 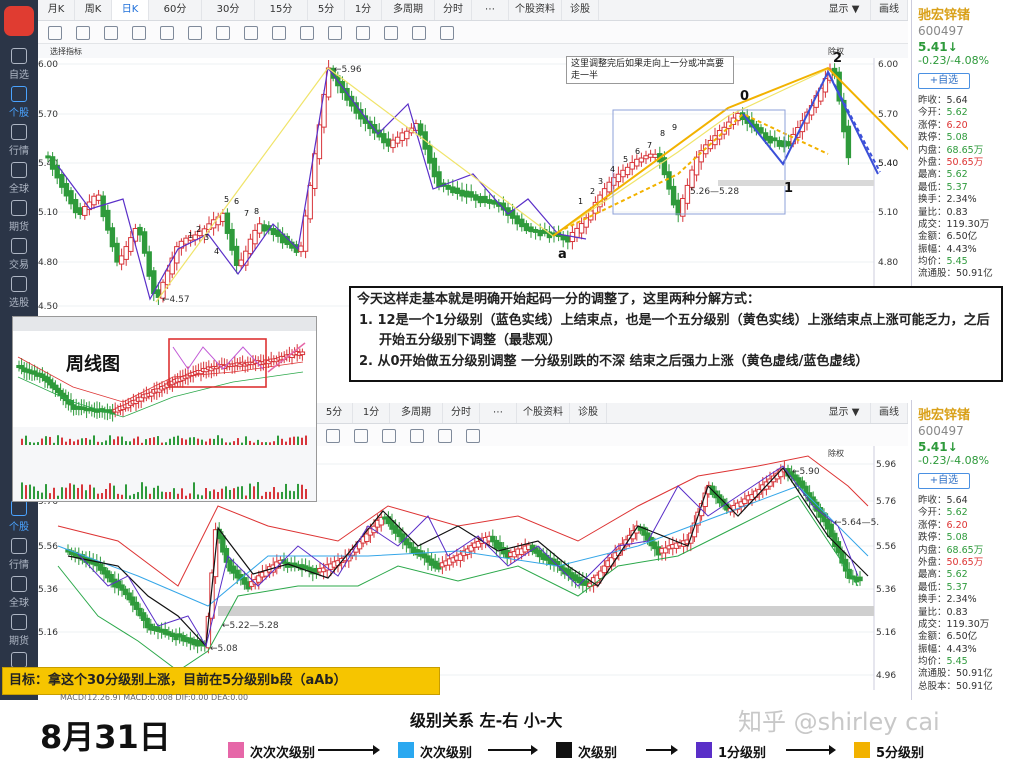 I want to click on sidebar-item-6: 选股, so click(x=19, y=292).